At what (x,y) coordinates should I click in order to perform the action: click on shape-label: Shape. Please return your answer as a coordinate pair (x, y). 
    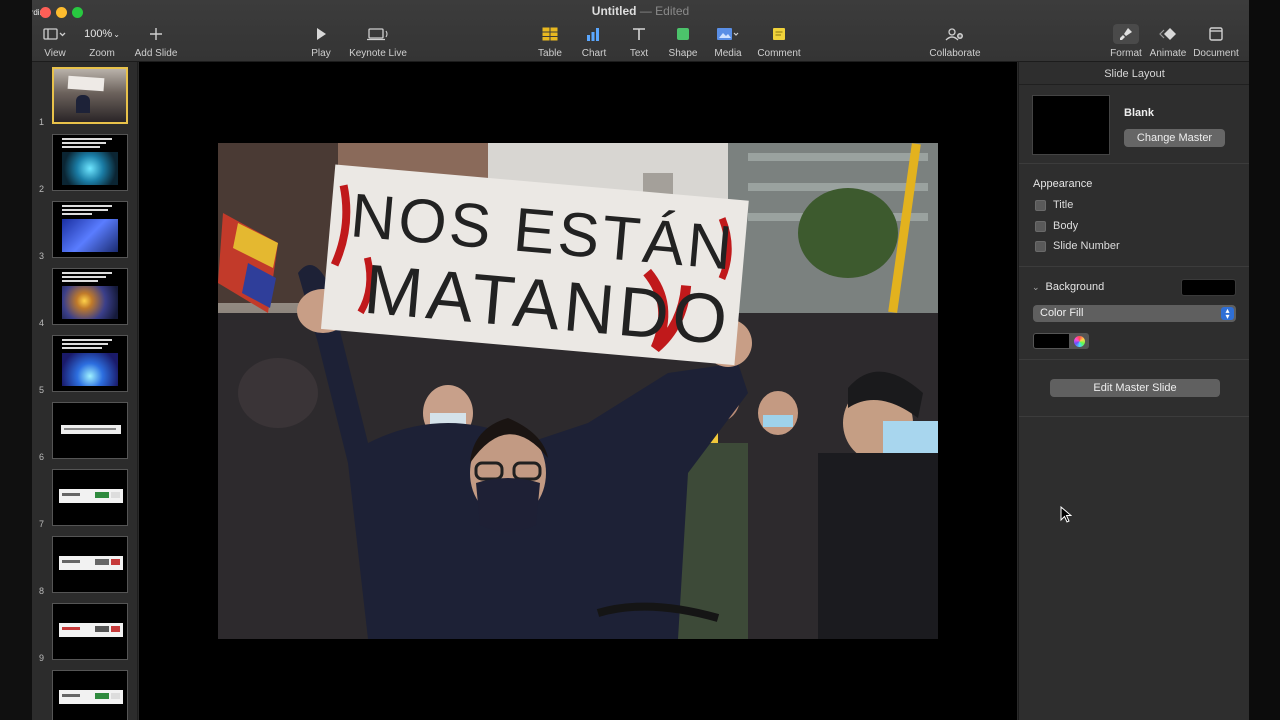
    Looking at the image, I should click on (683, 53).